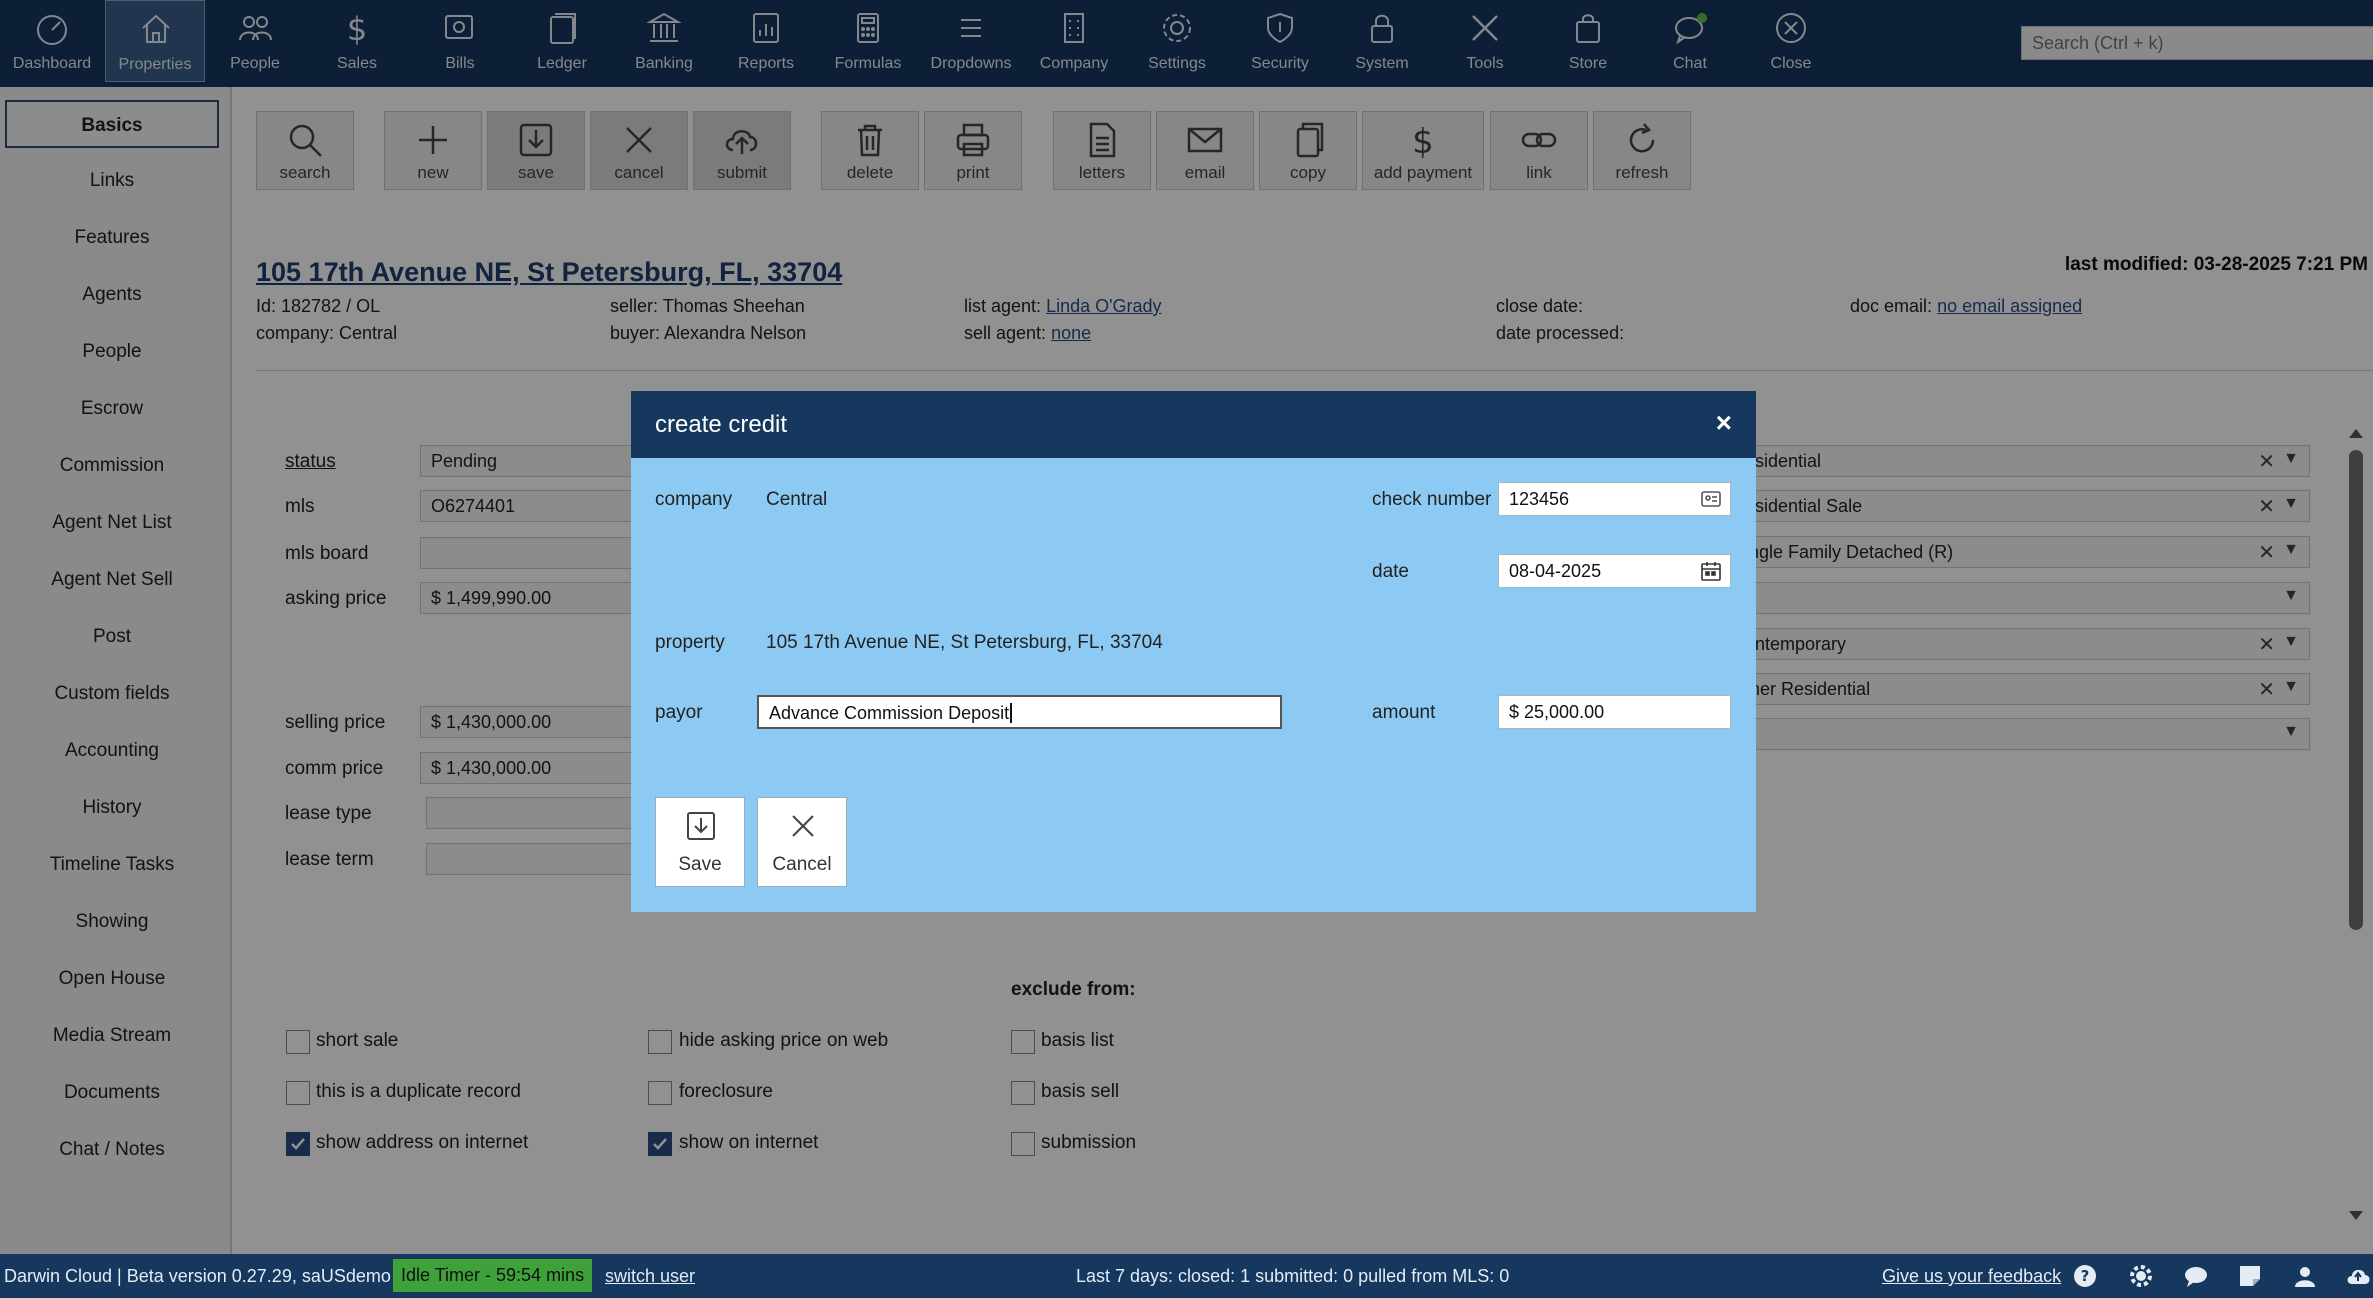  Describe the element at coordinates (701, 826) in the screenshot. I see `save-icon` at that location.